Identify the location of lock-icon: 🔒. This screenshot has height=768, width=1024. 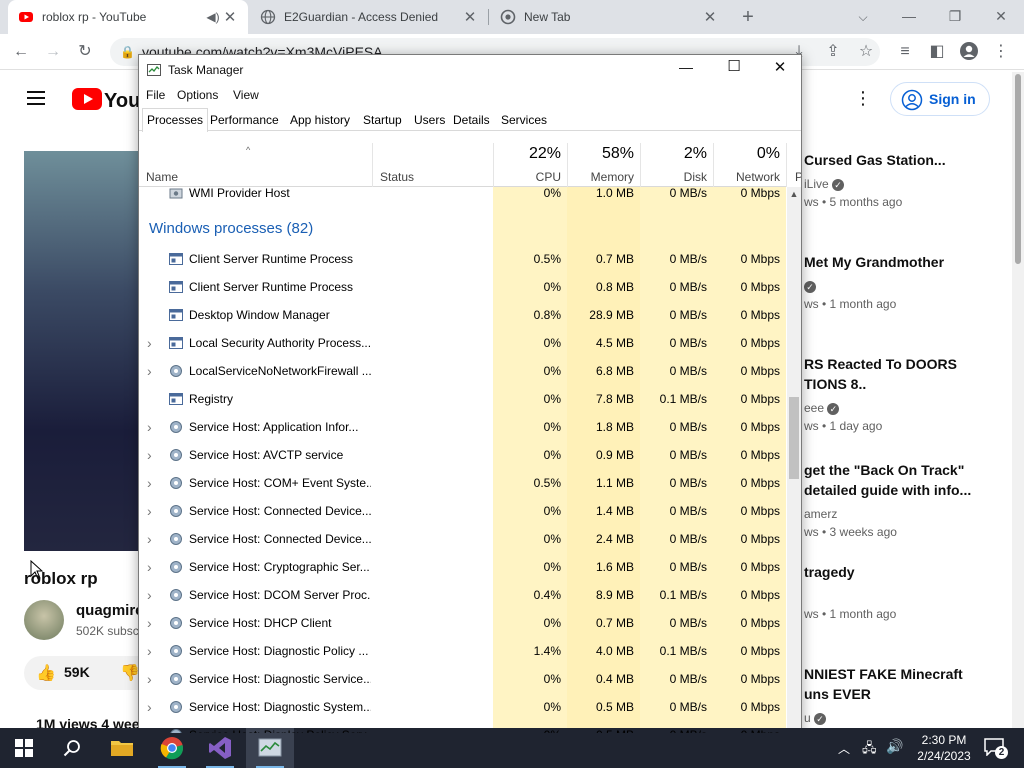
(127, 52).